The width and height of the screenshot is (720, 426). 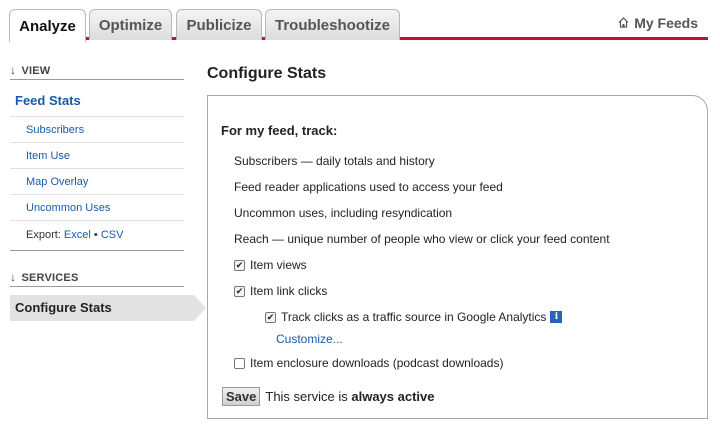 What do you see at coordinates (97, 208) in the screenshot?
I see `sidebar-item-uncommon-uses: Uncommon Uses` at bounding box center [97, 208].